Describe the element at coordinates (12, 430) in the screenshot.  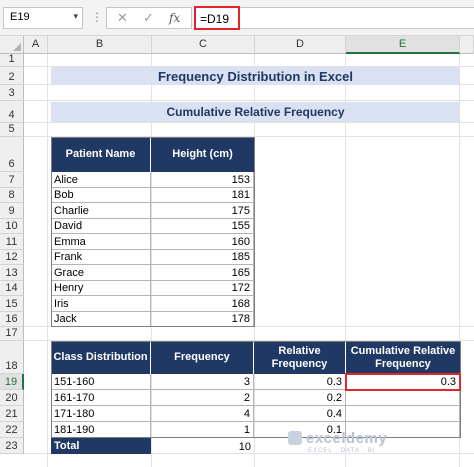
I see `row-header: 22` at that location.